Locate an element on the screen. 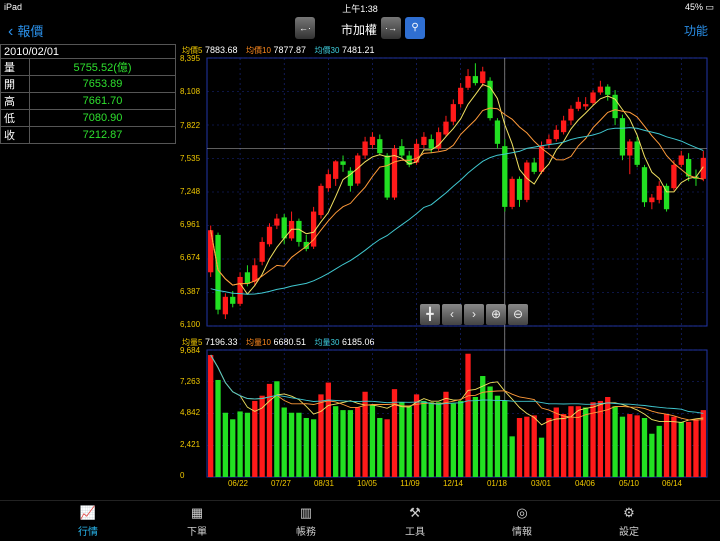  x-tick: 08/31 is located at coordinates (324, 483).